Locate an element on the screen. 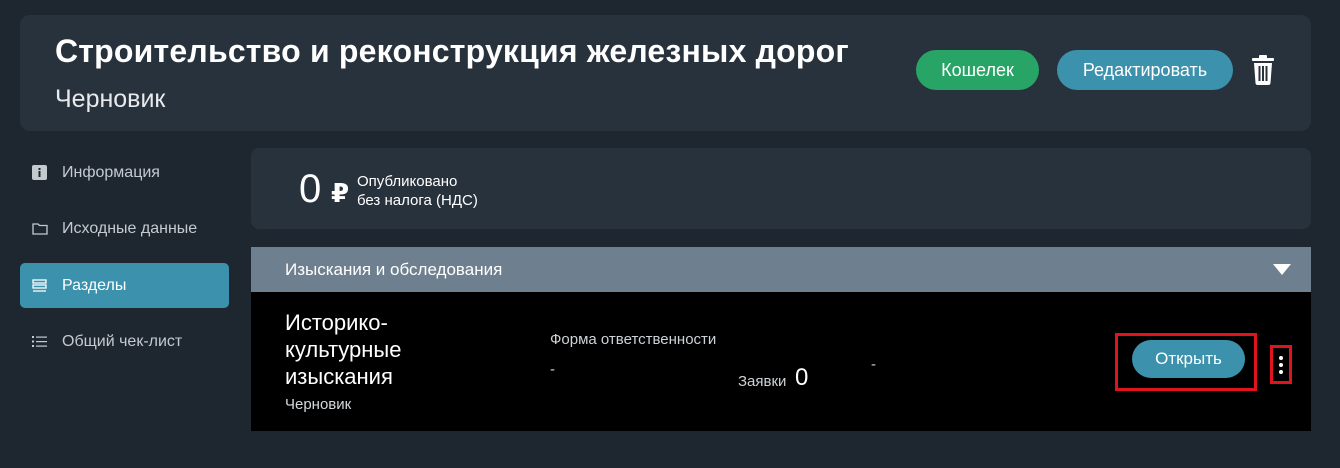 This screenshot has width=1340, height=468. sidebar-item-source-data: Исходные данные is located at coordinates (124, 228).